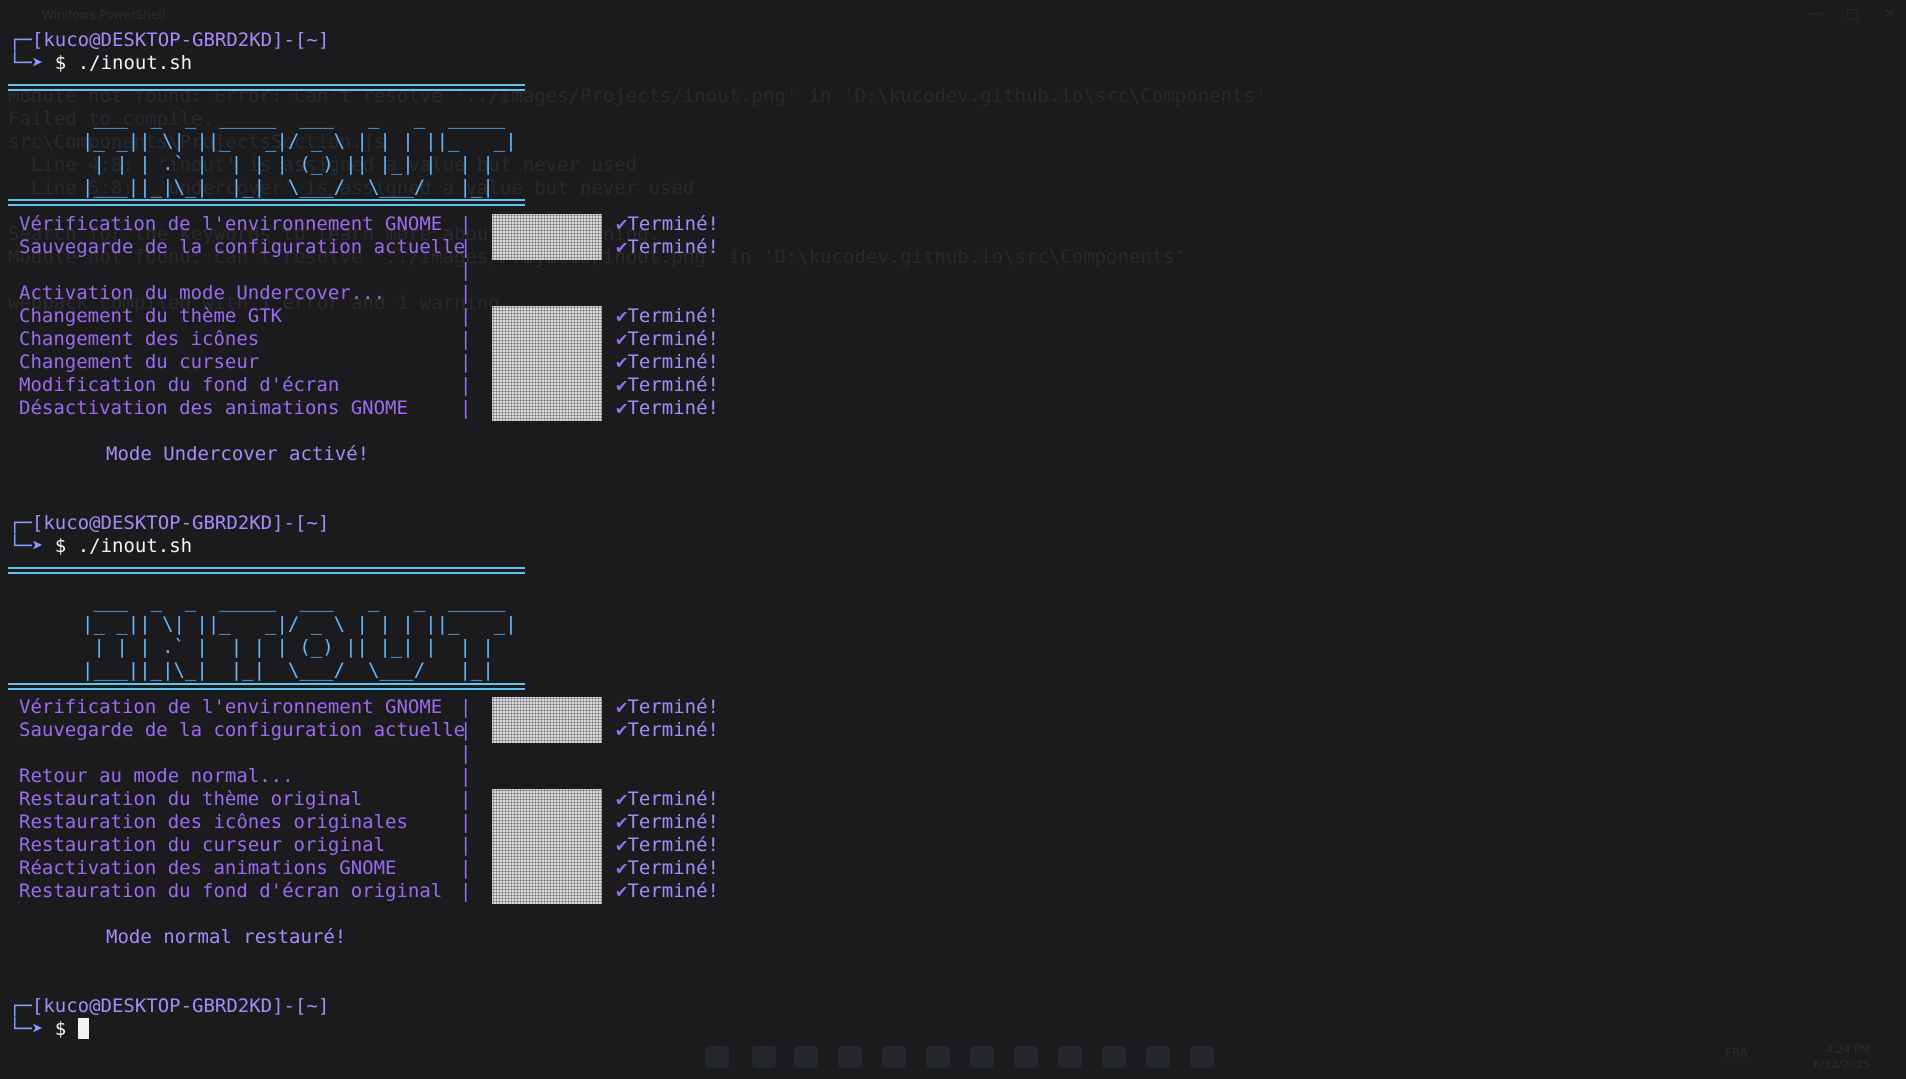  I want to click on task-label: Changement du curseur, so click(139, 362).